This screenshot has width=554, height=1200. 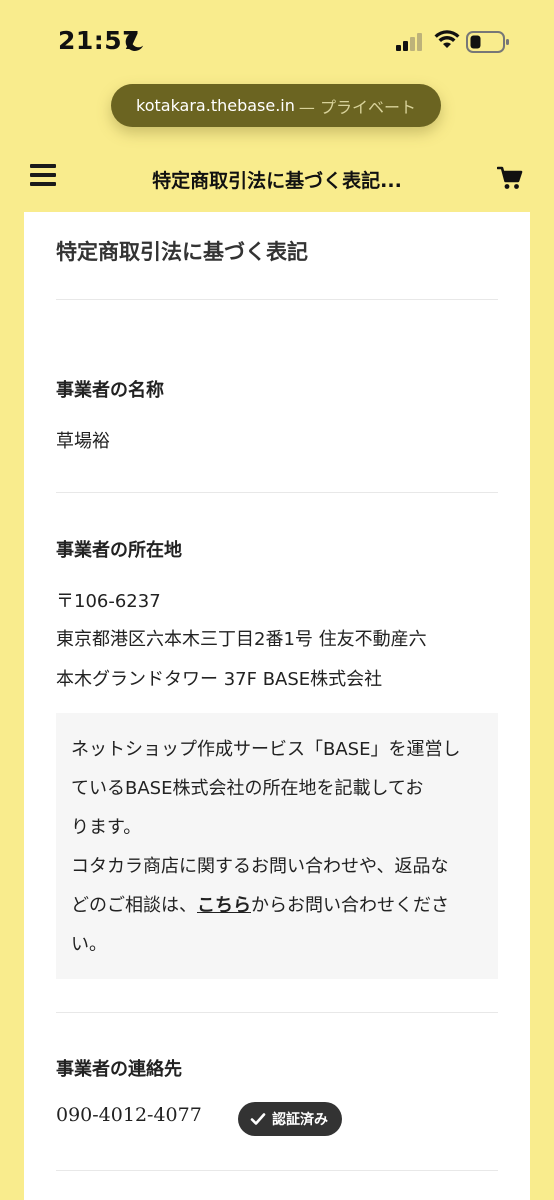 What do you see at coordinates (258, 1119) in the screenshot?
I see `check-icon` at bounding box center [258, 1119].